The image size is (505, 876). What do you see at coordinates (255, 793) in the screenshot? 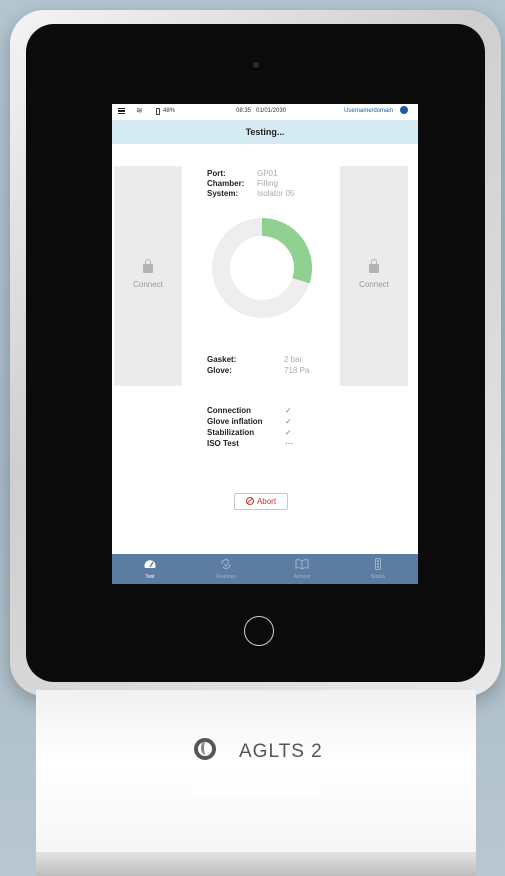
I see `dock-light-slot` at bounding box center [255, 793].